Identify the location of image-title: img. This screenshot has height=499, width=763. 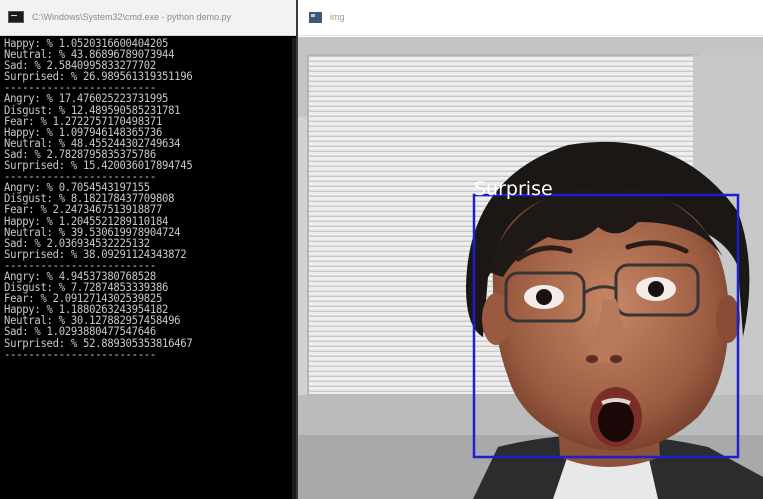
(337, 17).